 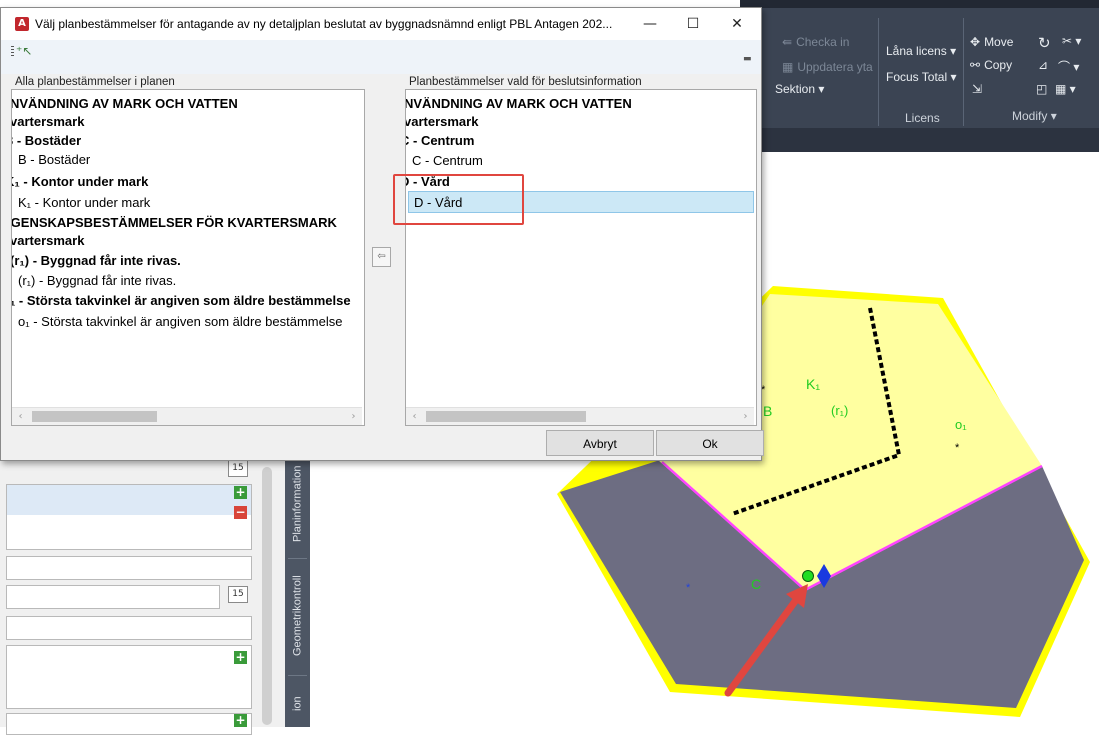 What do you see at coordinates (975, 65) in the screenshot?
I see `copy-icon: ⚯` at bounding box center [975, 65].